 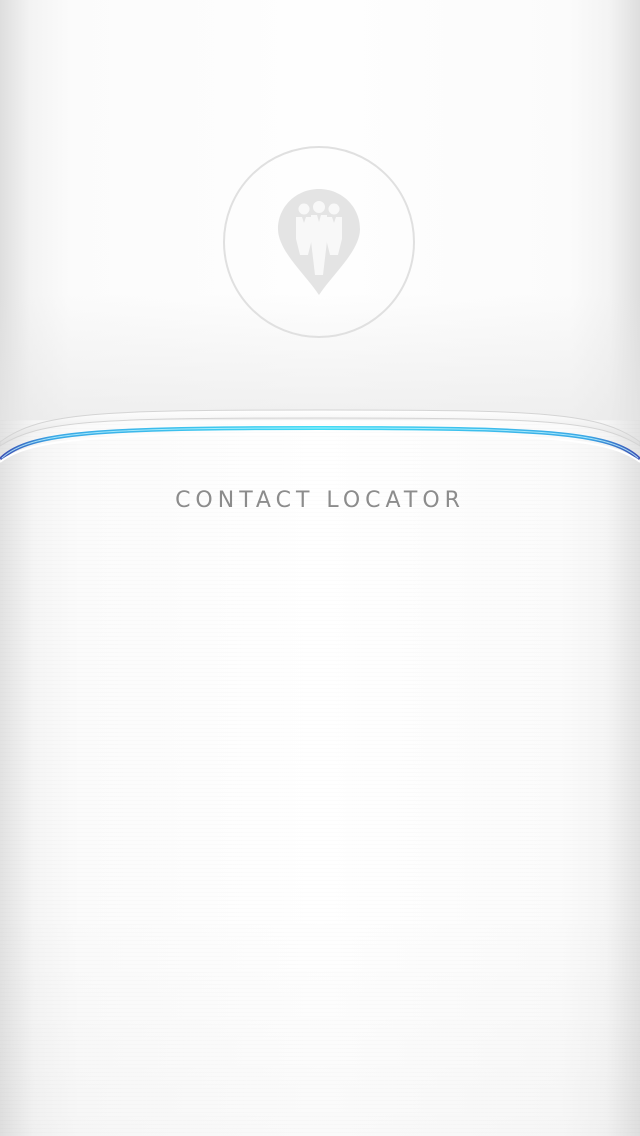 I want to click on app-logo-ring, so click(x=319, y=242).